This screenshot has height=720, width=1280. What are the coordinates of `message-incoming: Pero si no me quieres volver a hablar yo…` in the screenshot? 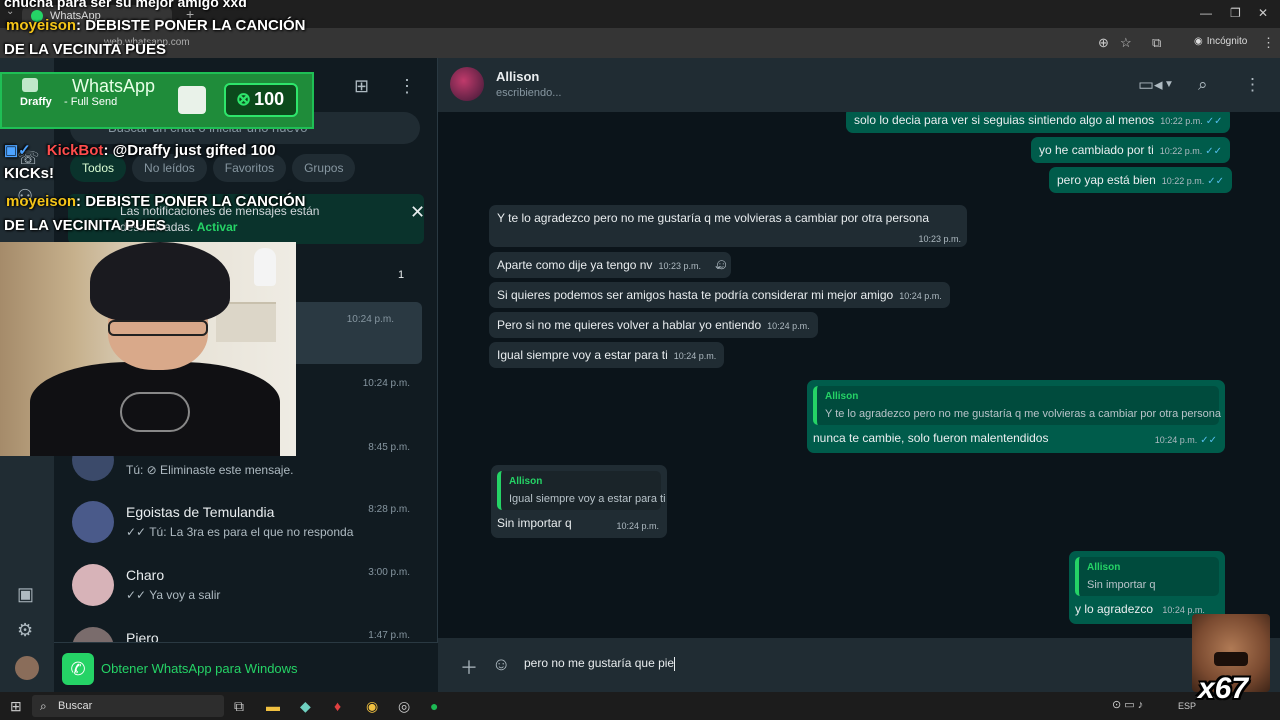 It's located at (653, 325).